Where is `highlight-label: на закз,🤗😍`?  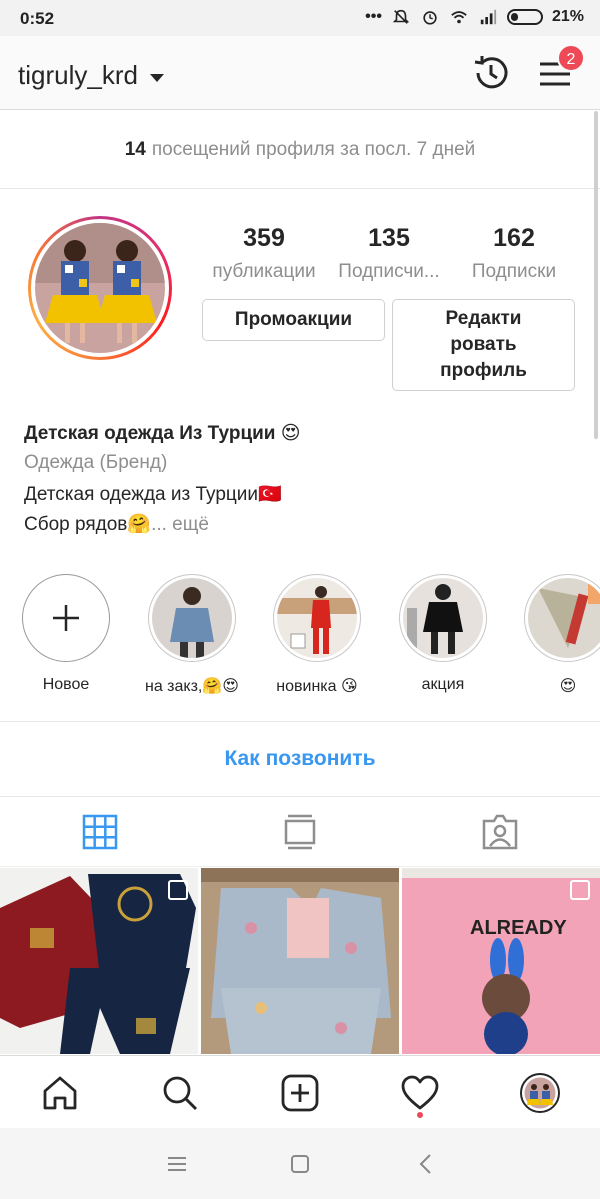
highlight-label: на закз,🤗😍 is located at coordinates (192, 686).